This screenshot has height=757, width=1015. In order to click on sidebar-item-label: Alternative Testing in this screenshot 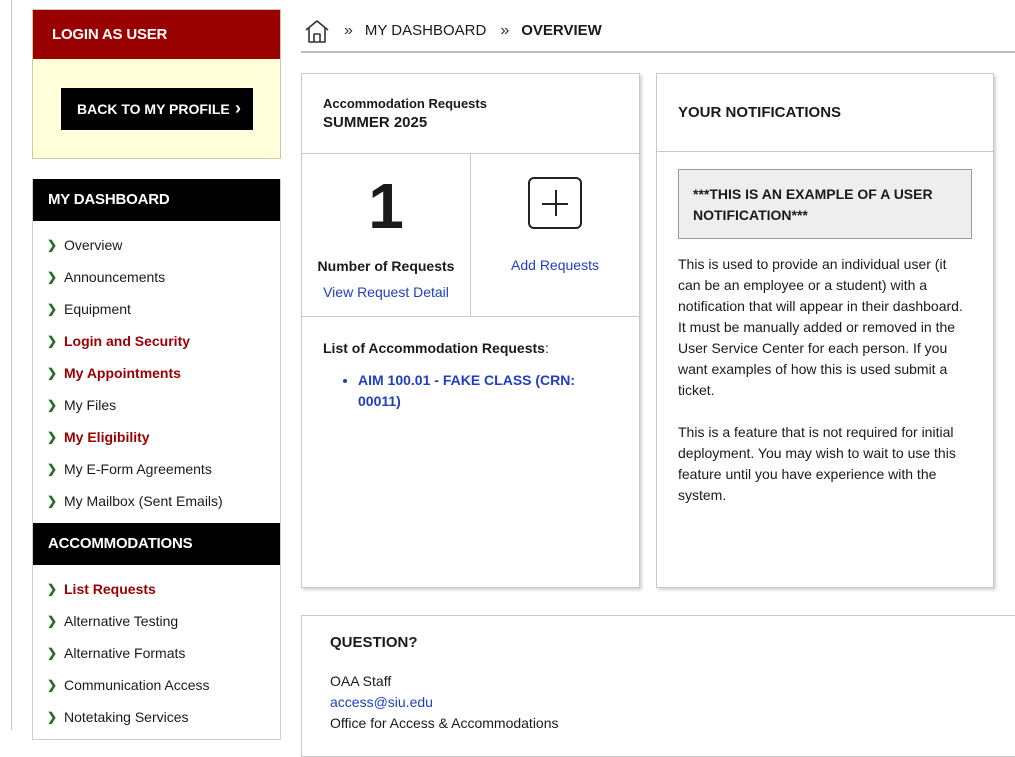, I will do `click(121, 621)`.